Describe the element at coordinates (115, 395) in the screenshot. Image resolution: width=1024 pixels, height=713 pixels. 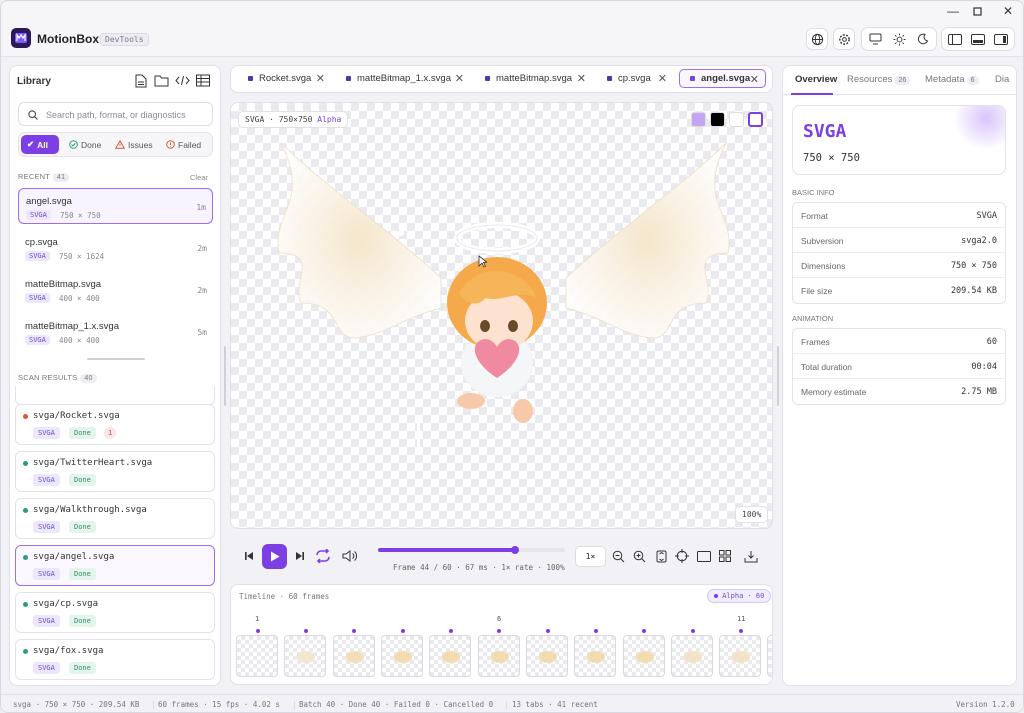
I see `scan-item-partial` at that location.